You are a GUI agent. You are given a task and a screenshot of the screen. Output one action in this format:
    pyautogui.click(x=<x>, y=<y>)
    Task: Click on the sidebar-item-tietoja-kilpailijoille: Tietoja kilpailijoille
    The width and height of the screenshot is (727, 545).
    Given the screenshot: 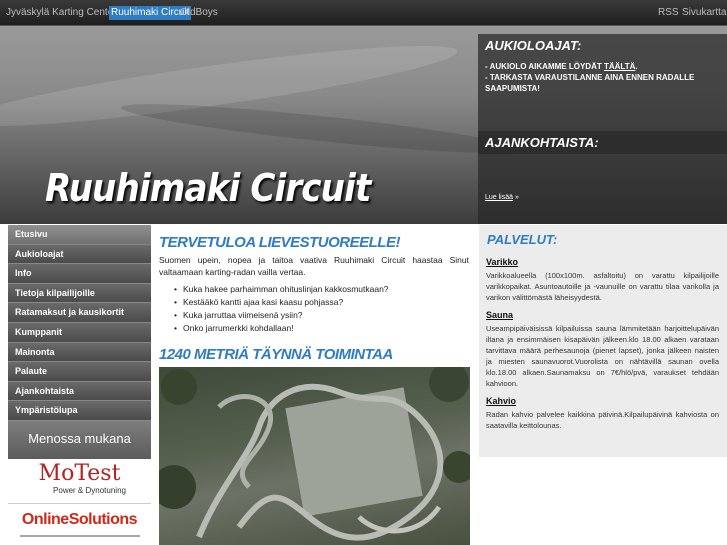 What is the action you would take?
    pyautogui.click(x=79, y=293)
    